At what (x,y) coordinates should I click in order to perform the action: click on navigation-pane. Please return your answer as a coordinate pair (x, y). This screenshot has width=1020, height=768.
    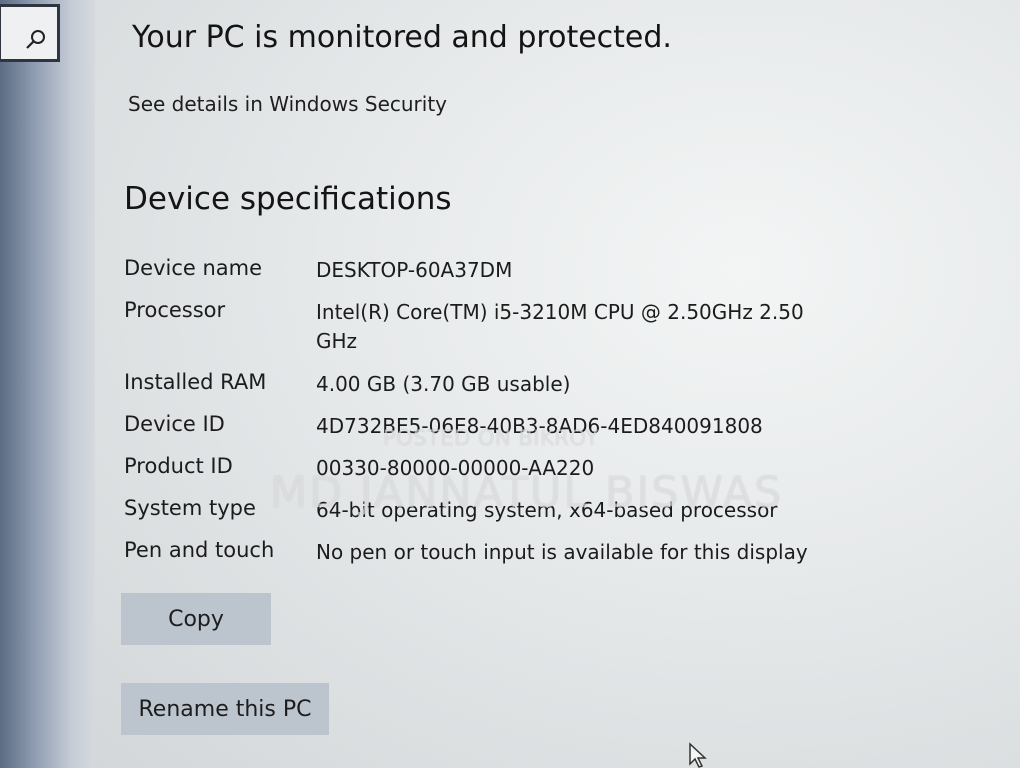
    Looking at the image, I should click on (47, 384).